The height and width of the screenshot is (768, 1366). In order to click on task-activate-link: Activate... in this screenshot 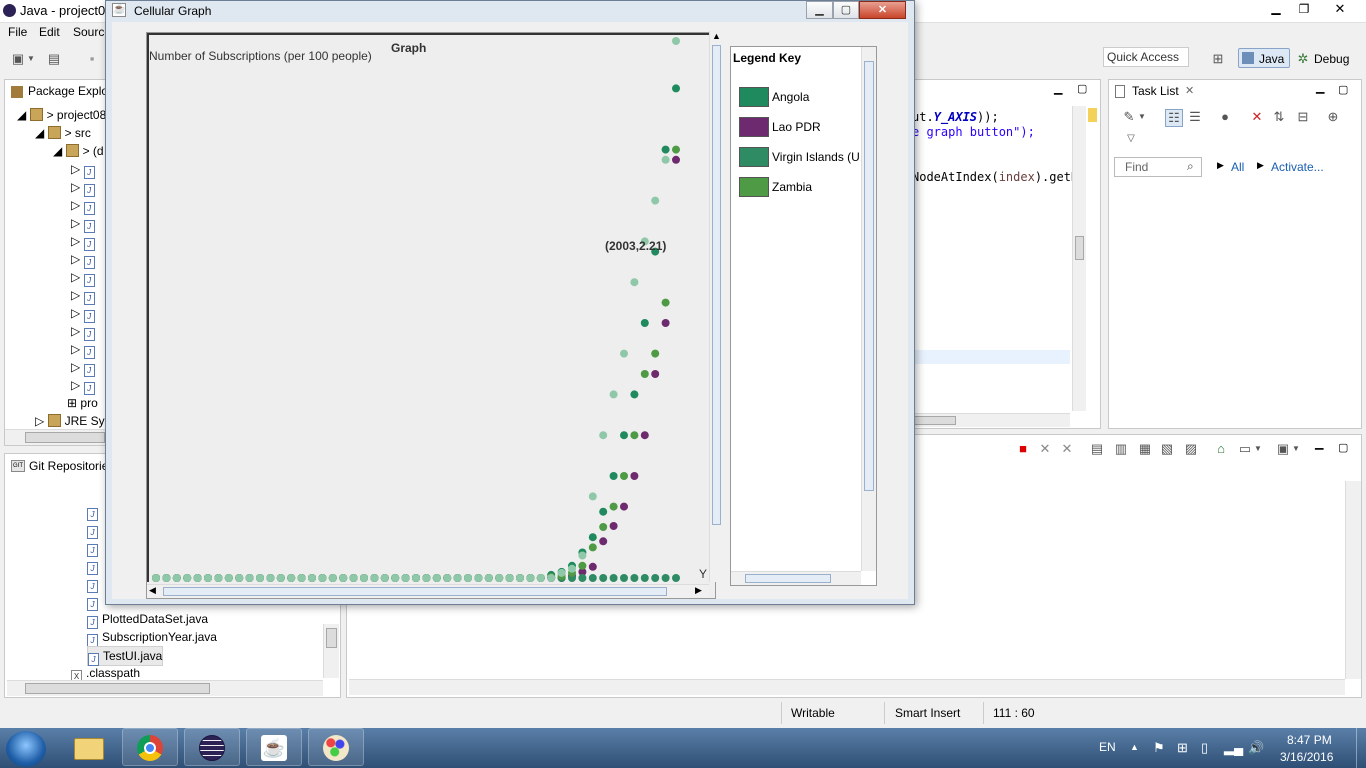, I will do `click(1297, 167)`.